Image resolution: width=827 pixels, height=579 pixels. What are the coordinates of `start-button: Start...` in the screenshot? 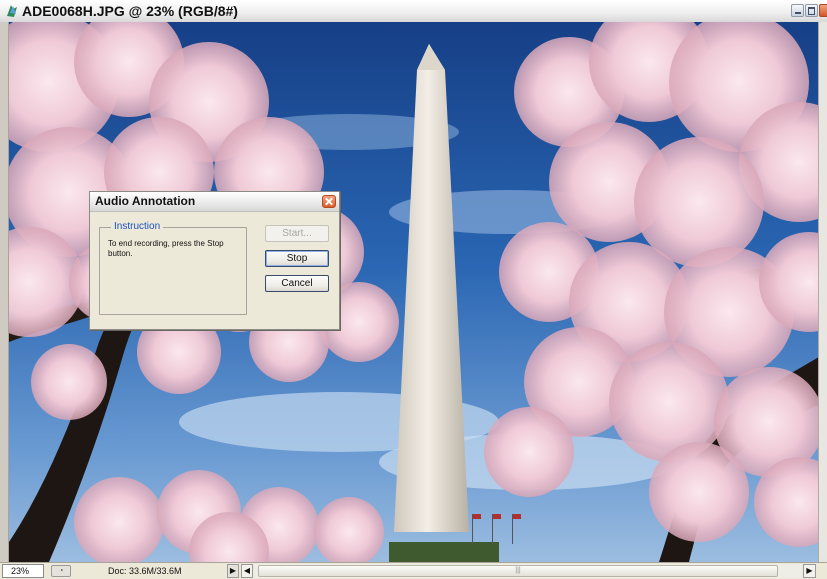 It's located at (297, 233).